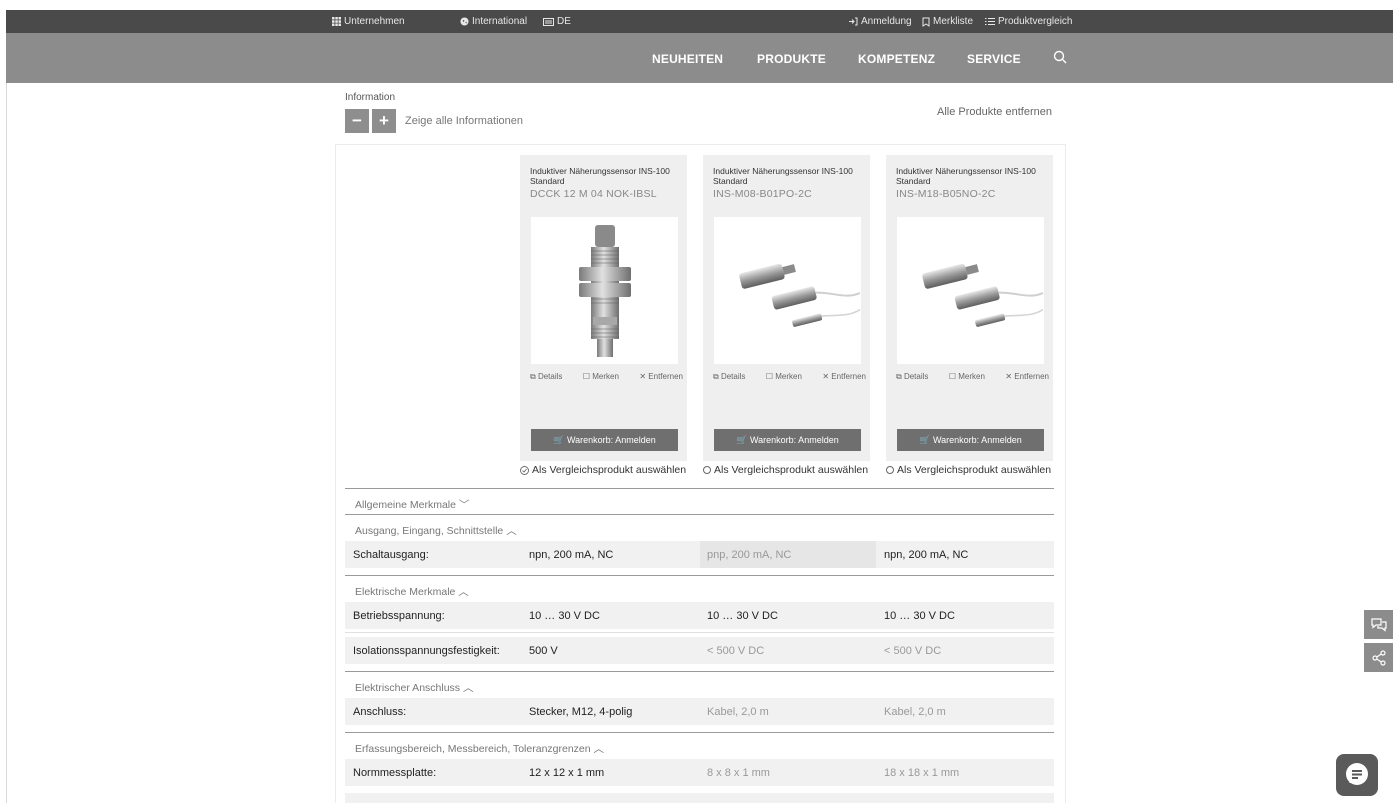 The image size is (1399, 803). What do you see at coordinates (699, 632) in the screenshot?
I see `row-divider` at bounding box center [699, 632].